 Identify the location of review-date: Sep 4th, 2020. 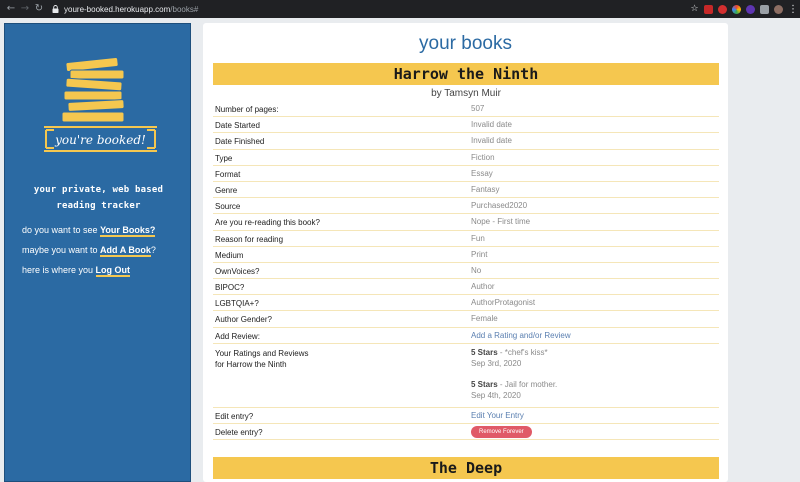
(496, 395).